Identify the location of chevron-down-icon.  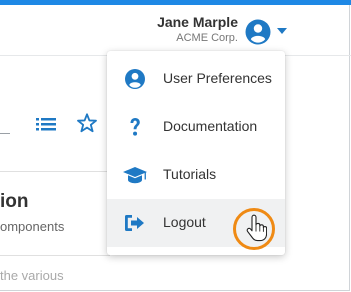
(282, 31).